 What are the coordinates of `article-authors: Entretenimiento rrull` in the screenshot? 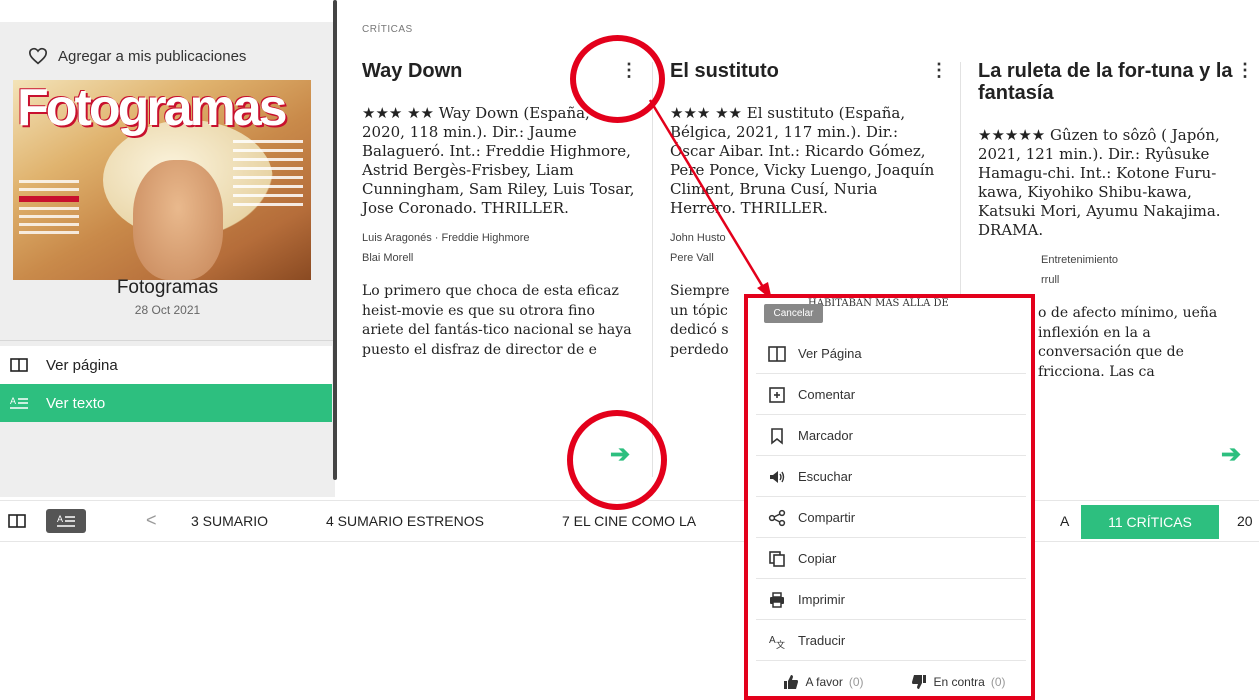 It's located at (1113, 270).